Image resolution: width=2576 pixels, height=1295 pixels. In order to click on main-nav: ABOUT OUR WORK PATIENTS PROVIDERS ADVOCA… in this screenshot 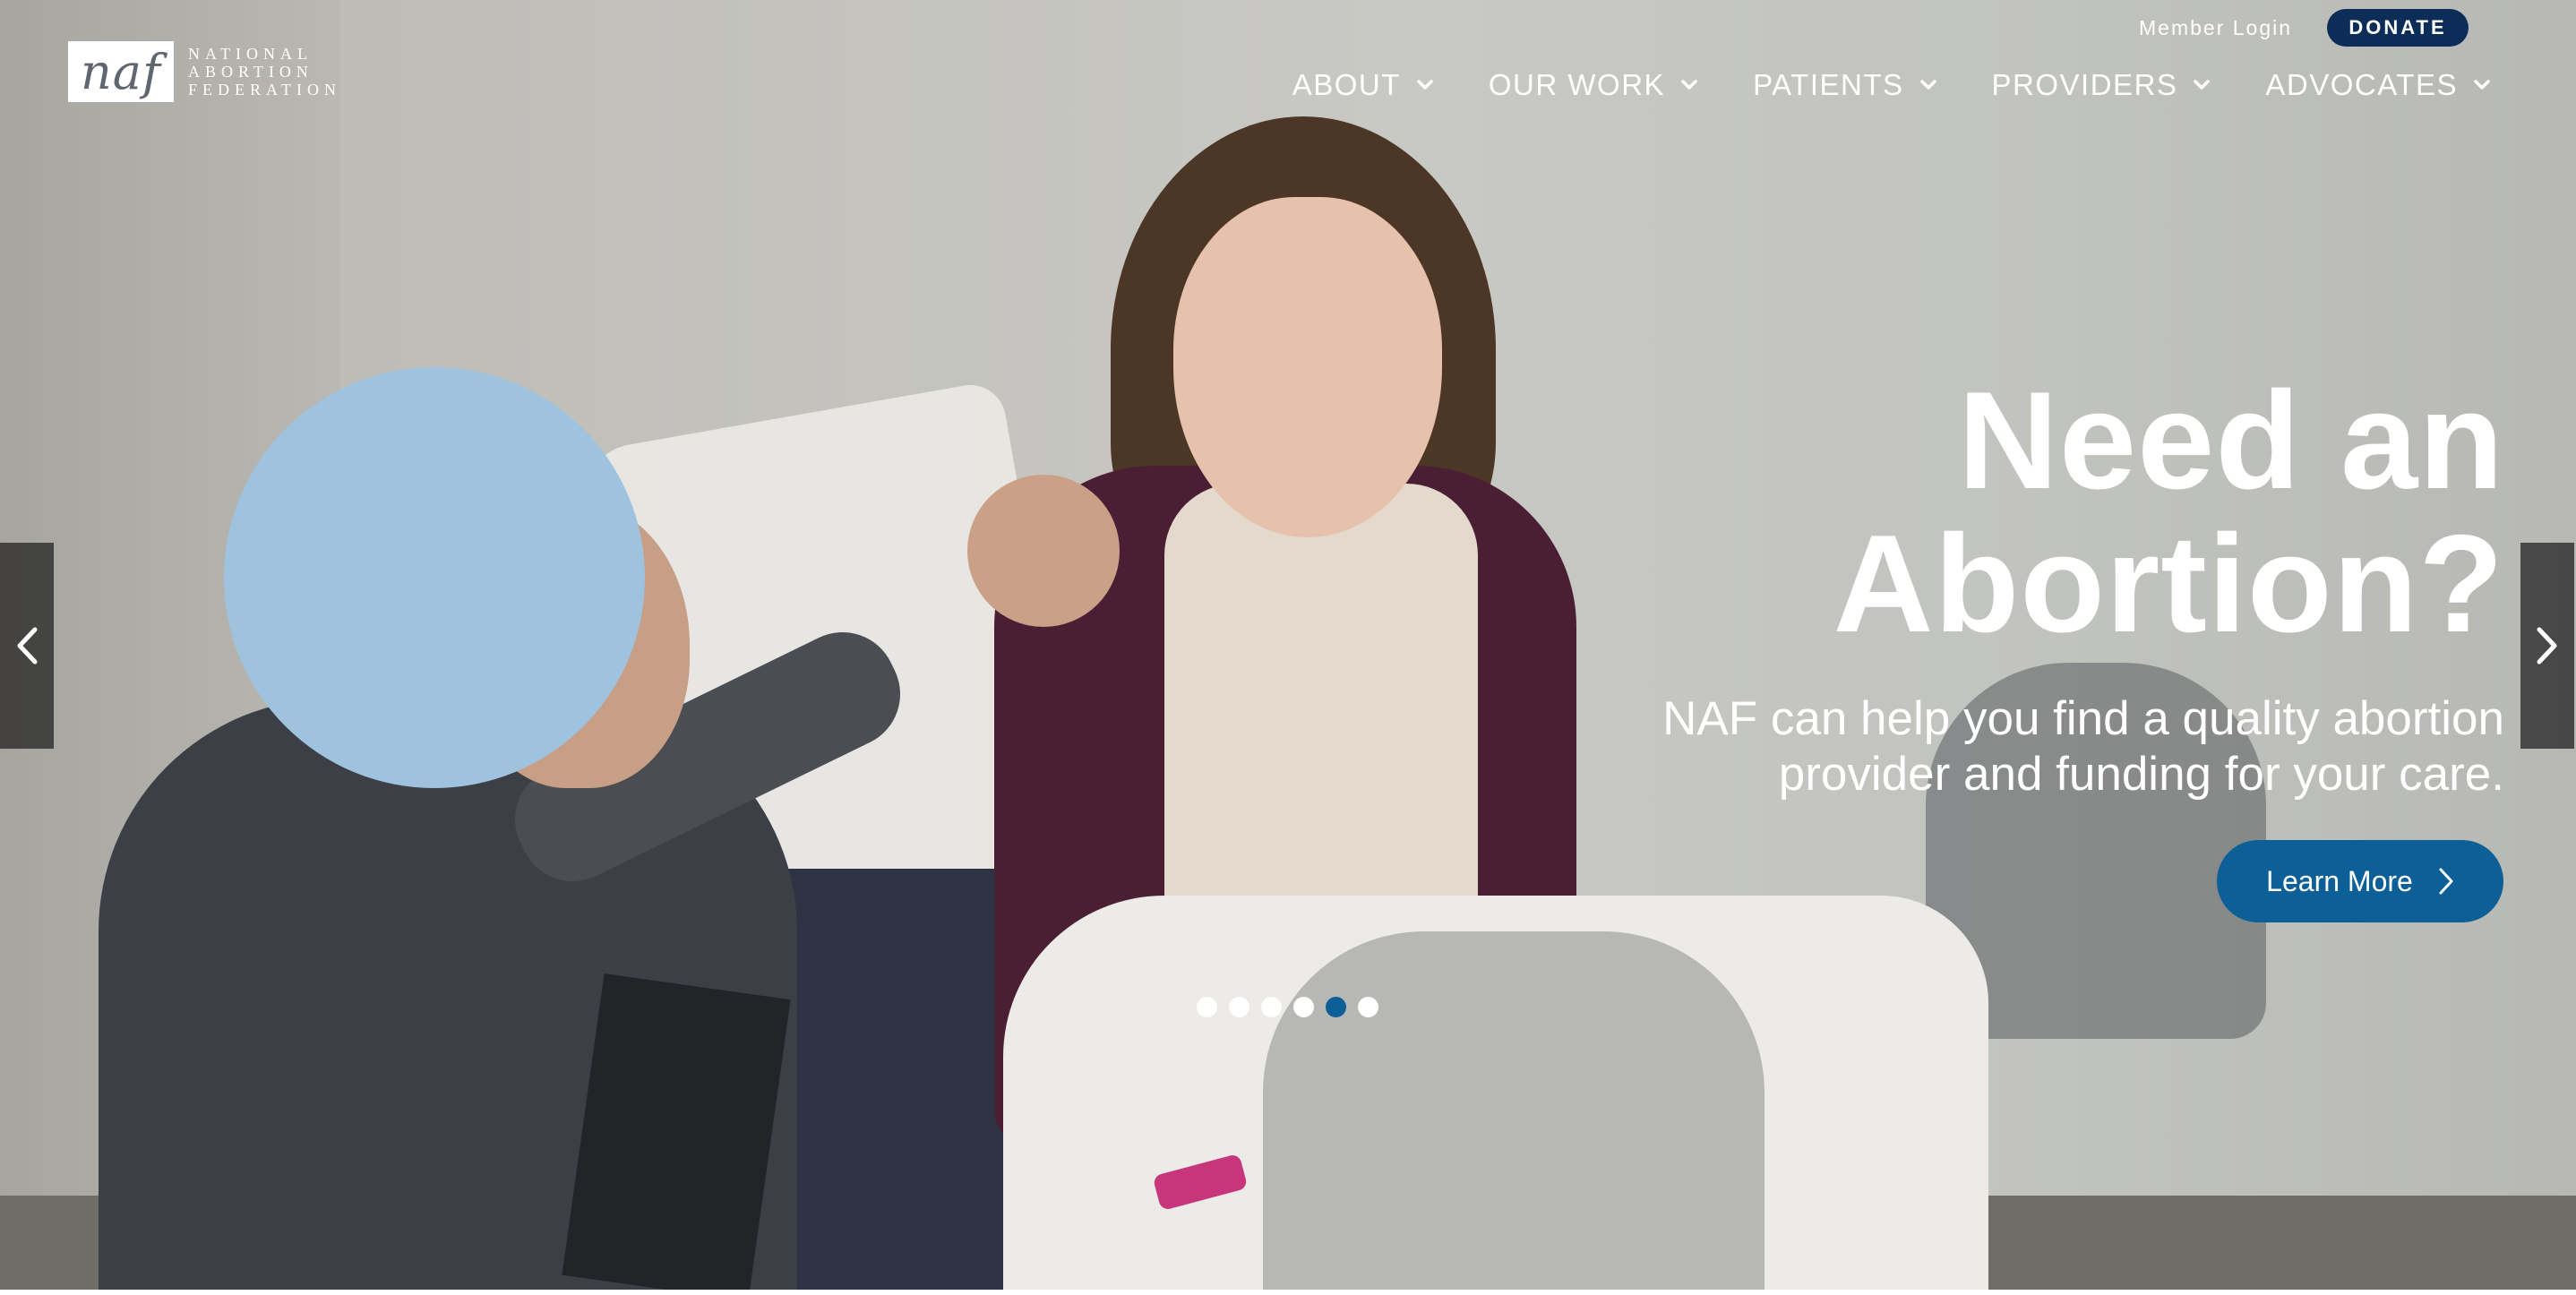, I will do `click(1891, 85)`.